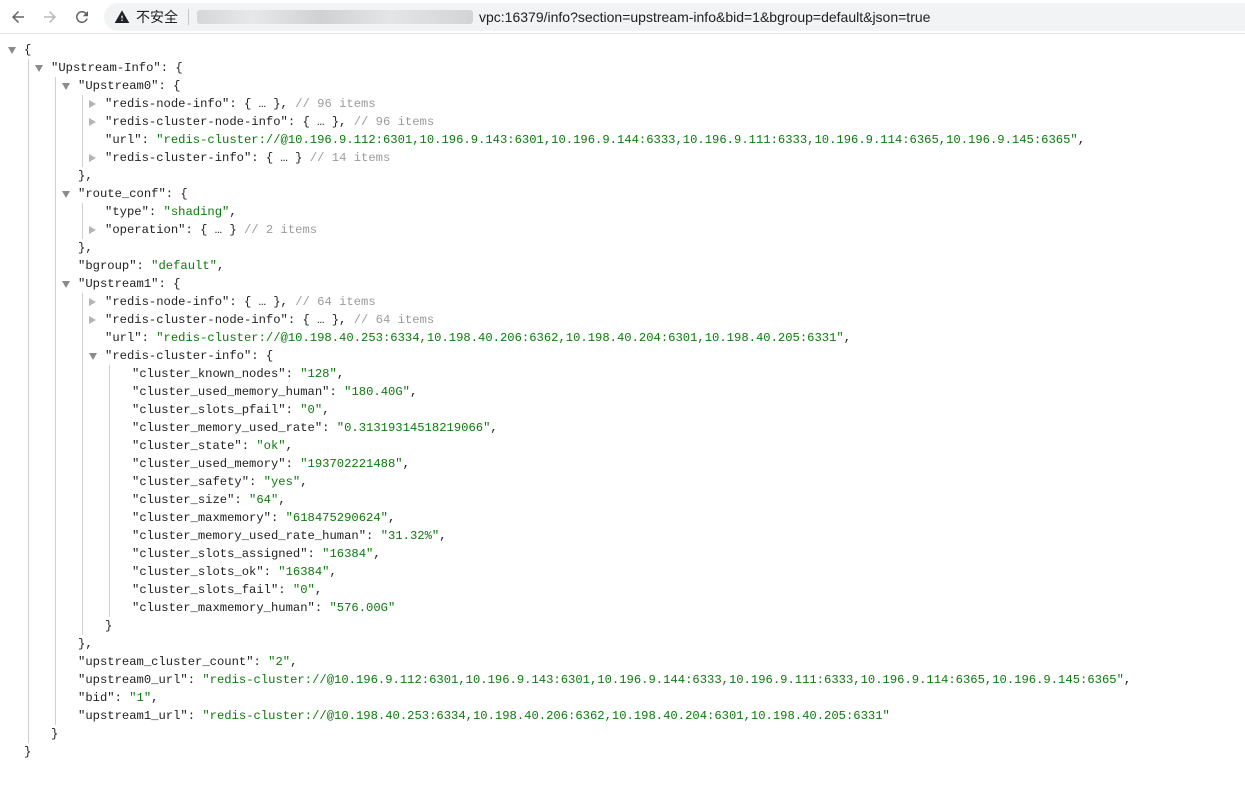 This screenshot has height=802, width=1245. What do you see at coordinates (209, 464) in the screenshot?
I see `json-key: "cluster_used_memory"` at bounding box center [209, 464].